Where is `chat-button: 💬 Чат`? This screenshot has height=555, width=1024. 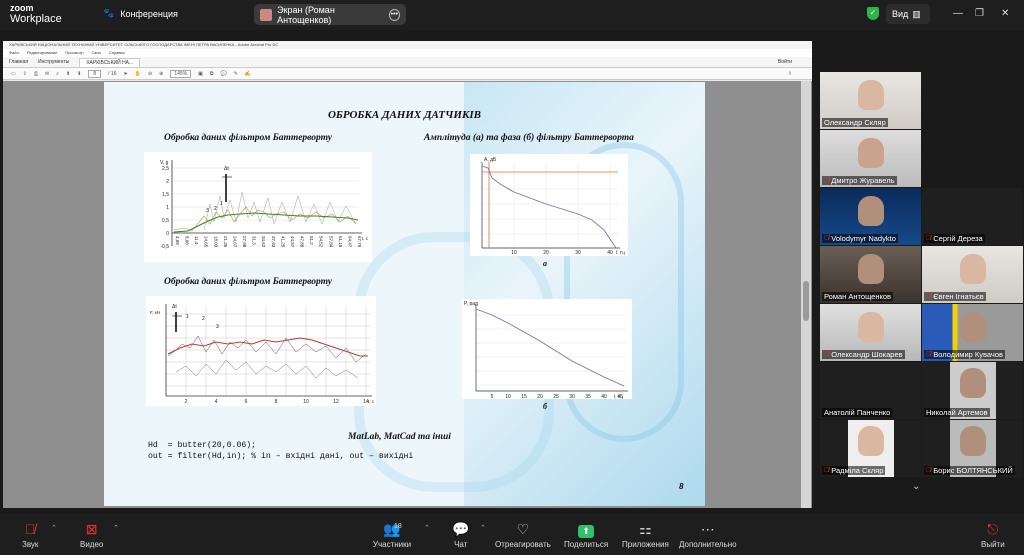
chat-button: 💬 Чат is located at coordinates (460, 534).